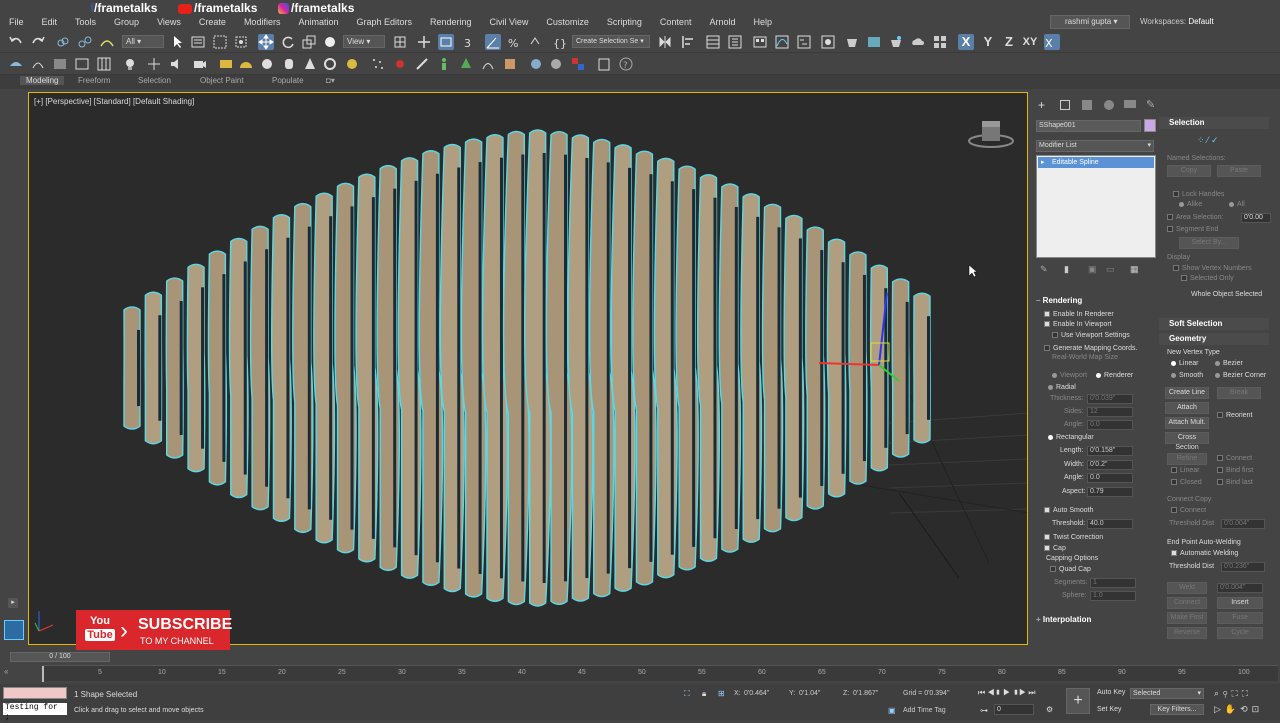 Image resolution: width=1280 pixels, height=723 pixels. What do you see at coordinates (126, 22) in the screenshot?
I see `menu-group: Group` at bounding box center [126, 22].